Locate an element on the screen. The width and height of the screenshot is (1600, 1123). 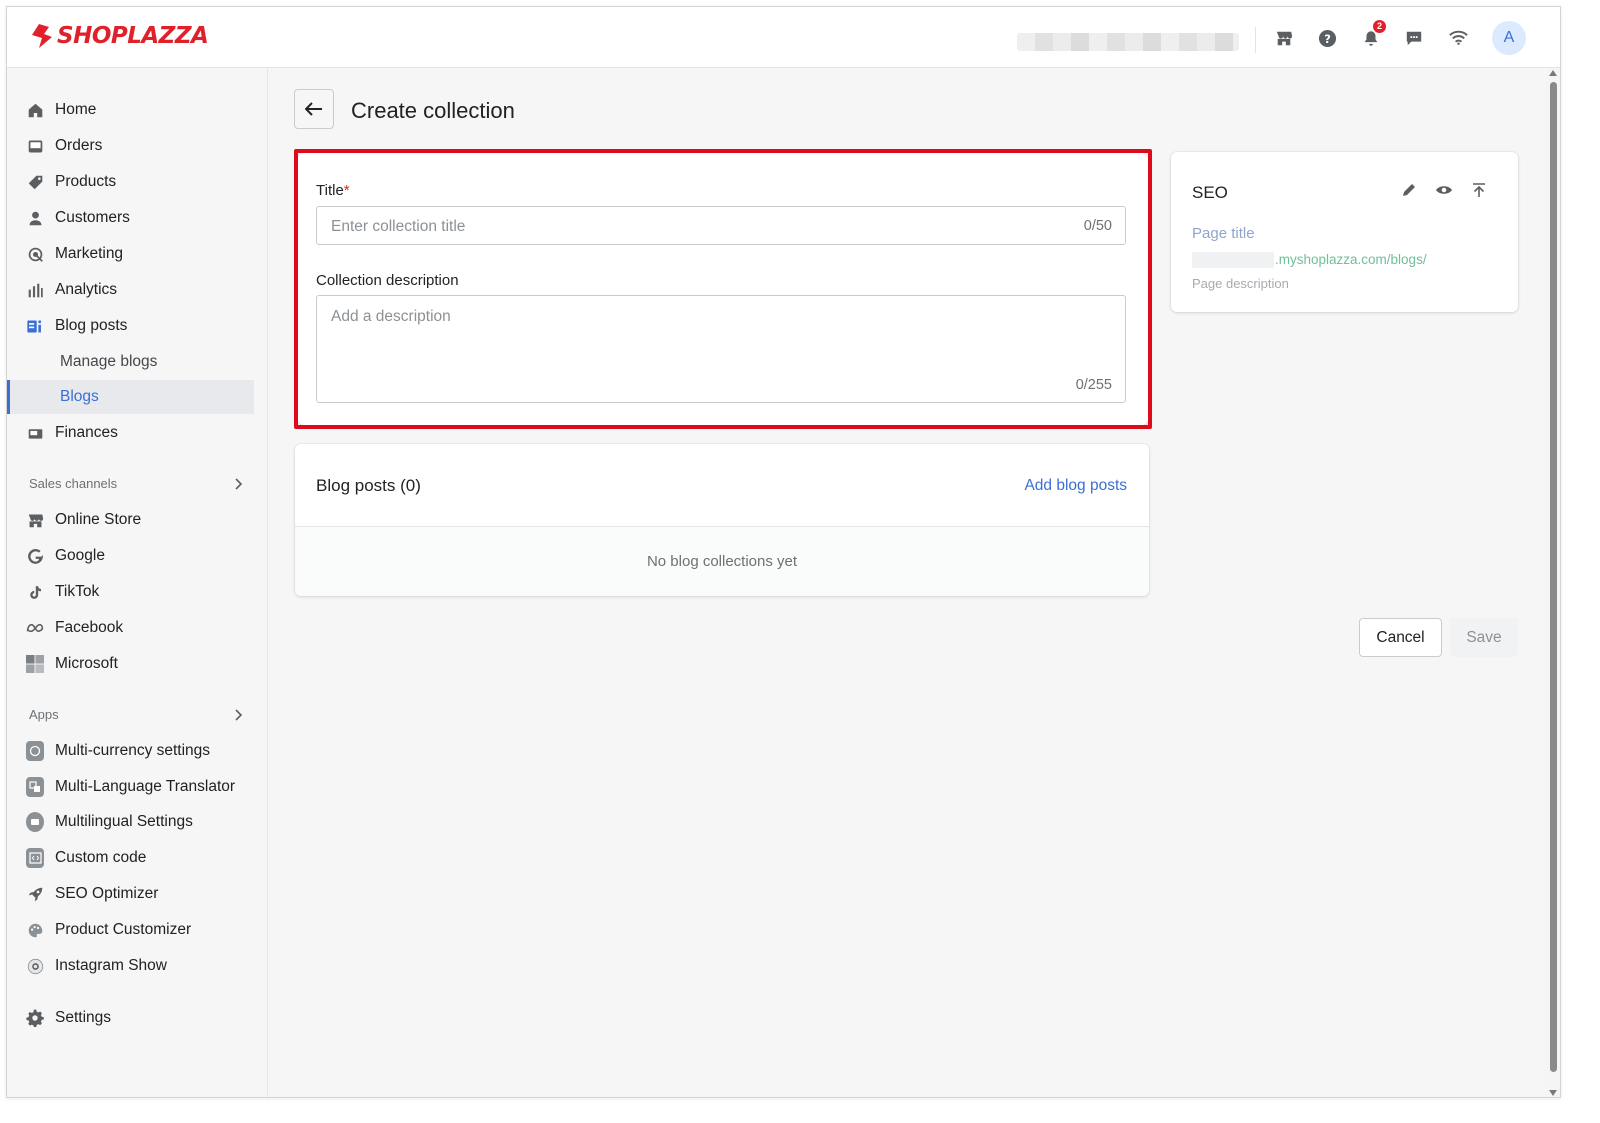
sidebar-item-label: Home is located at coordinates (76, 109).